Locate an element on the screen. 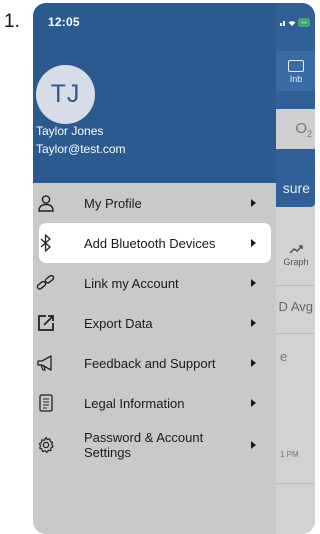 The image size is (320, 534). trend-icon is located at coordinates (295, 249).